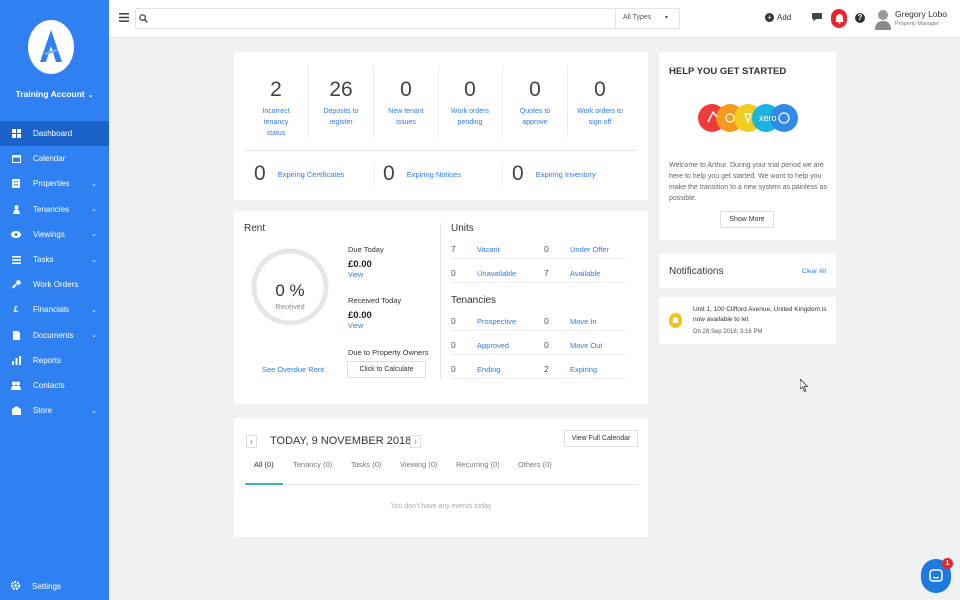 The image size is (960, 600). I want to click on settings-label: Settings, so click(46, 586).